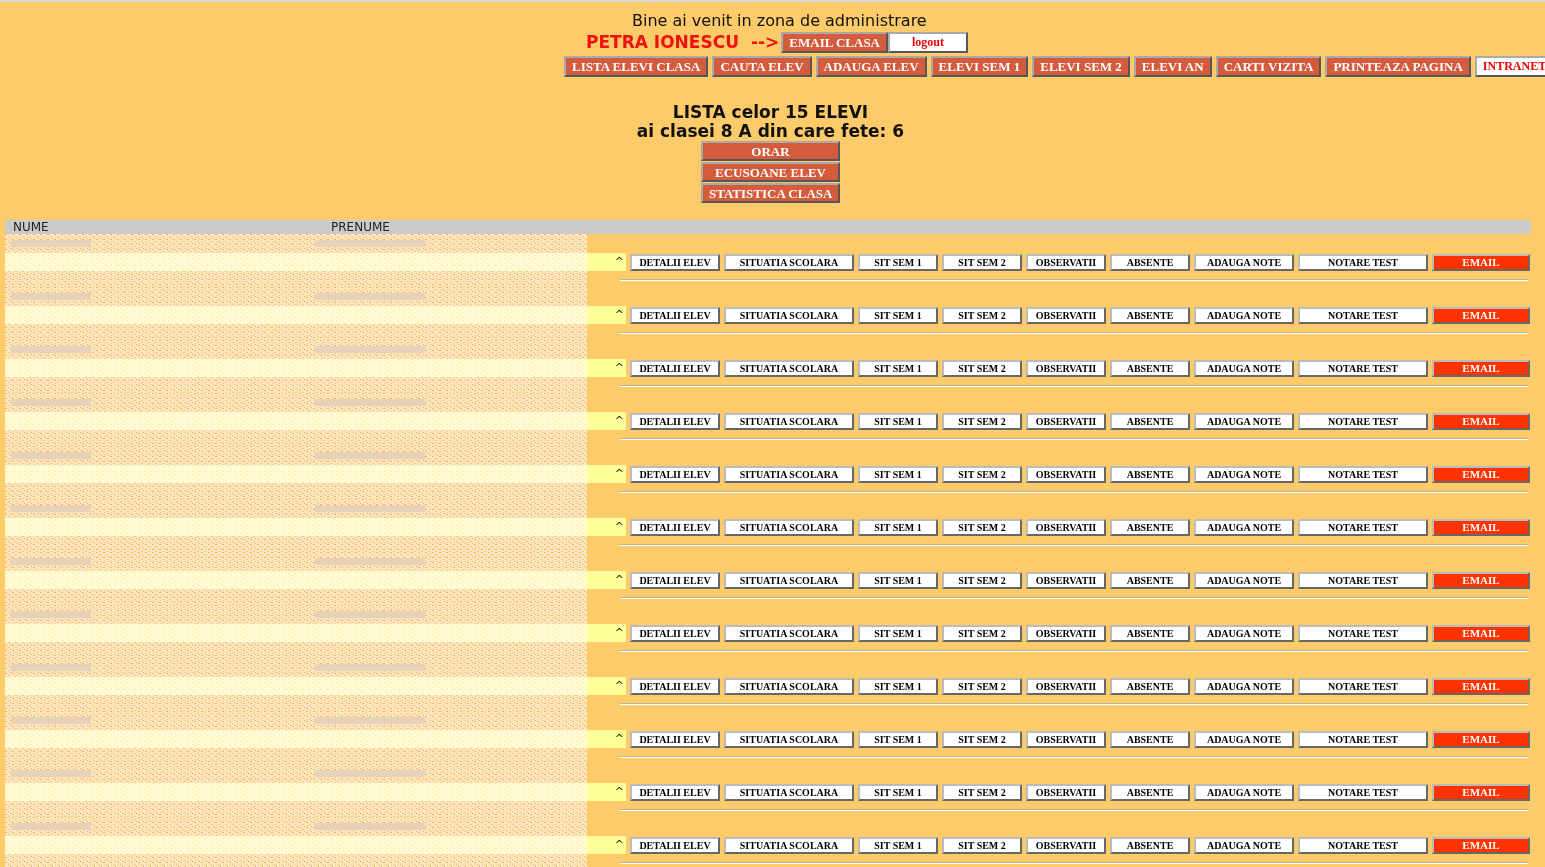 The width and height of the screenshot is (1545, 867). Describe the element at coordinates (770, 193) in the screenshot. I see `class-button: STATISTICA CLASA` at that location.